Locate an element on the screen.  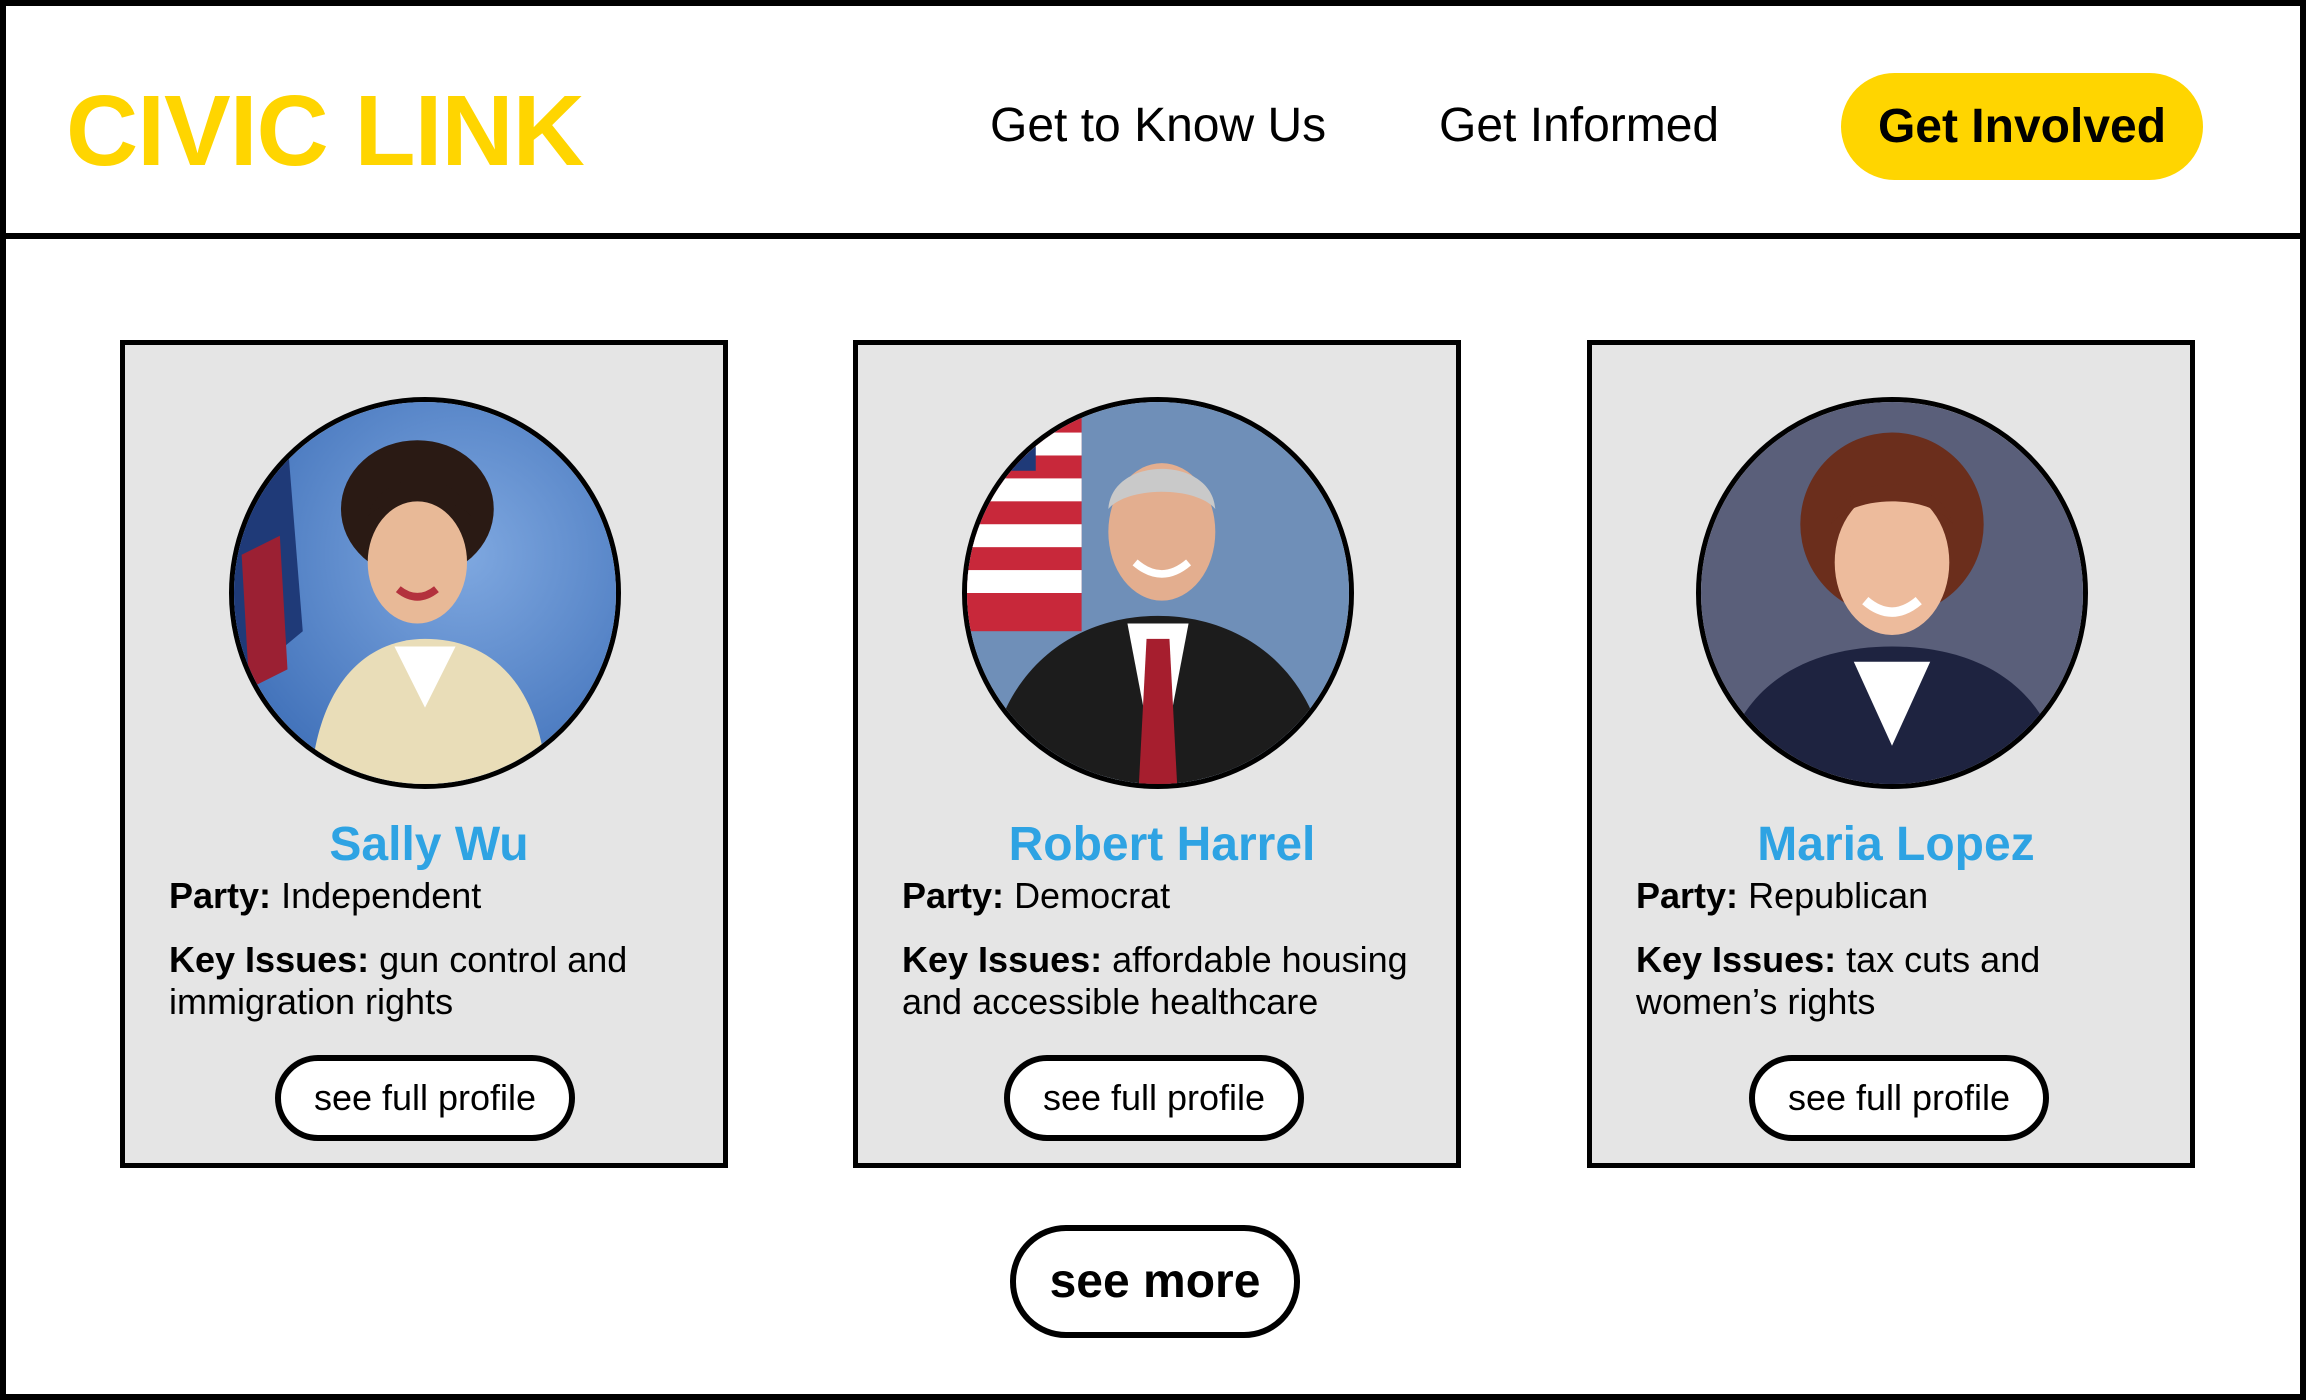
candidate-name: Maria Lopez is located at coordinates (1896, 845).